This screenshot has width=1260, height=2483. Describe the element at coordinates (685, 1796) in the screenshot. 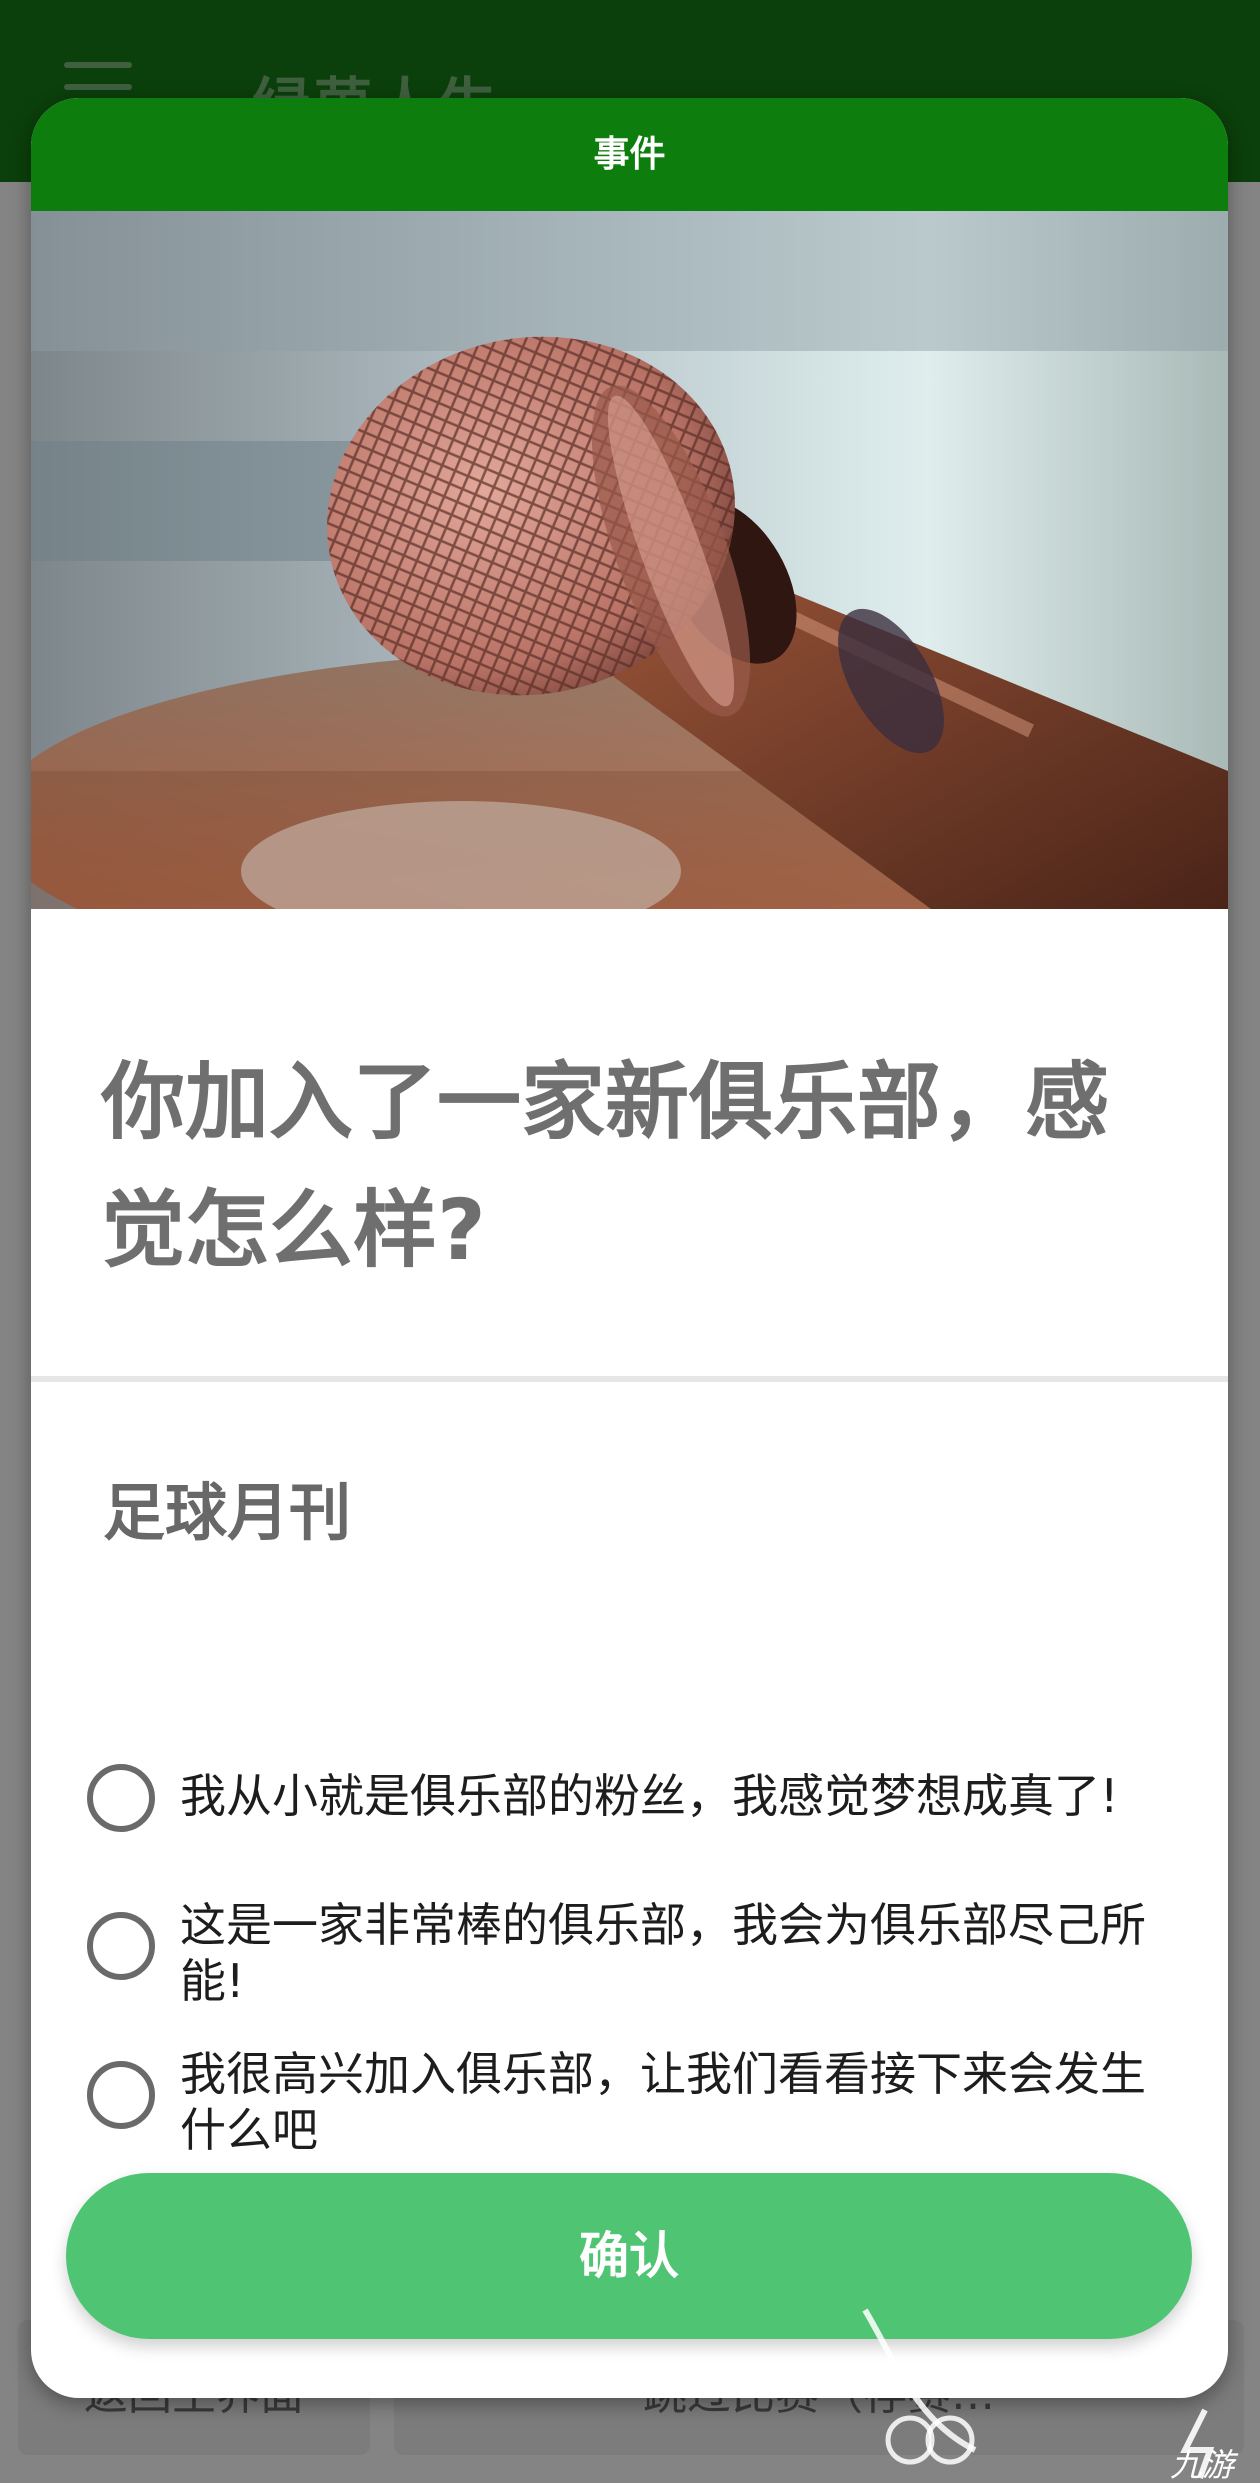

I see `option-label: 我从小就是俱乐部的粉丝，我感觉梦想成真了!` at that location.